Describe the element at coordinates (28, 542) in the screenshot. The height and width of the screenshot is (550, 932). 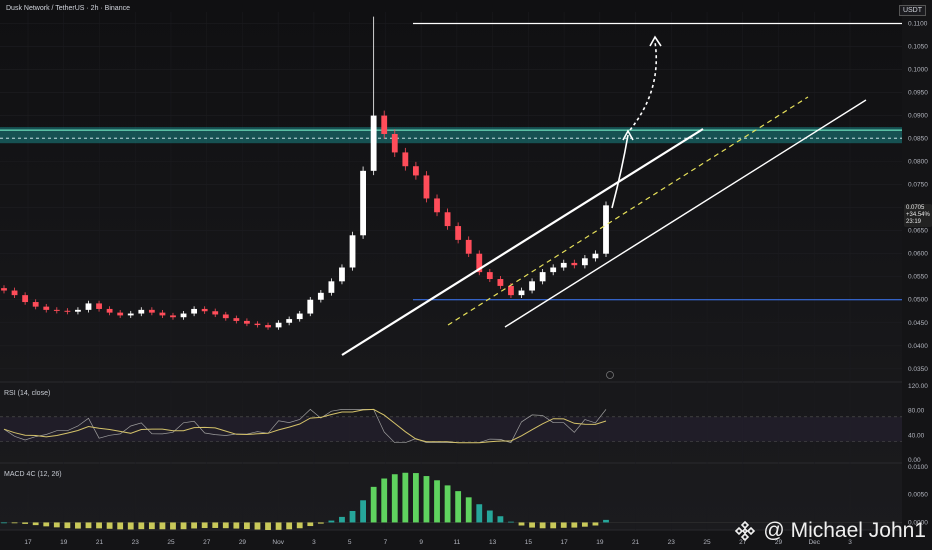
I see `time-tick-label: 17` at that location.